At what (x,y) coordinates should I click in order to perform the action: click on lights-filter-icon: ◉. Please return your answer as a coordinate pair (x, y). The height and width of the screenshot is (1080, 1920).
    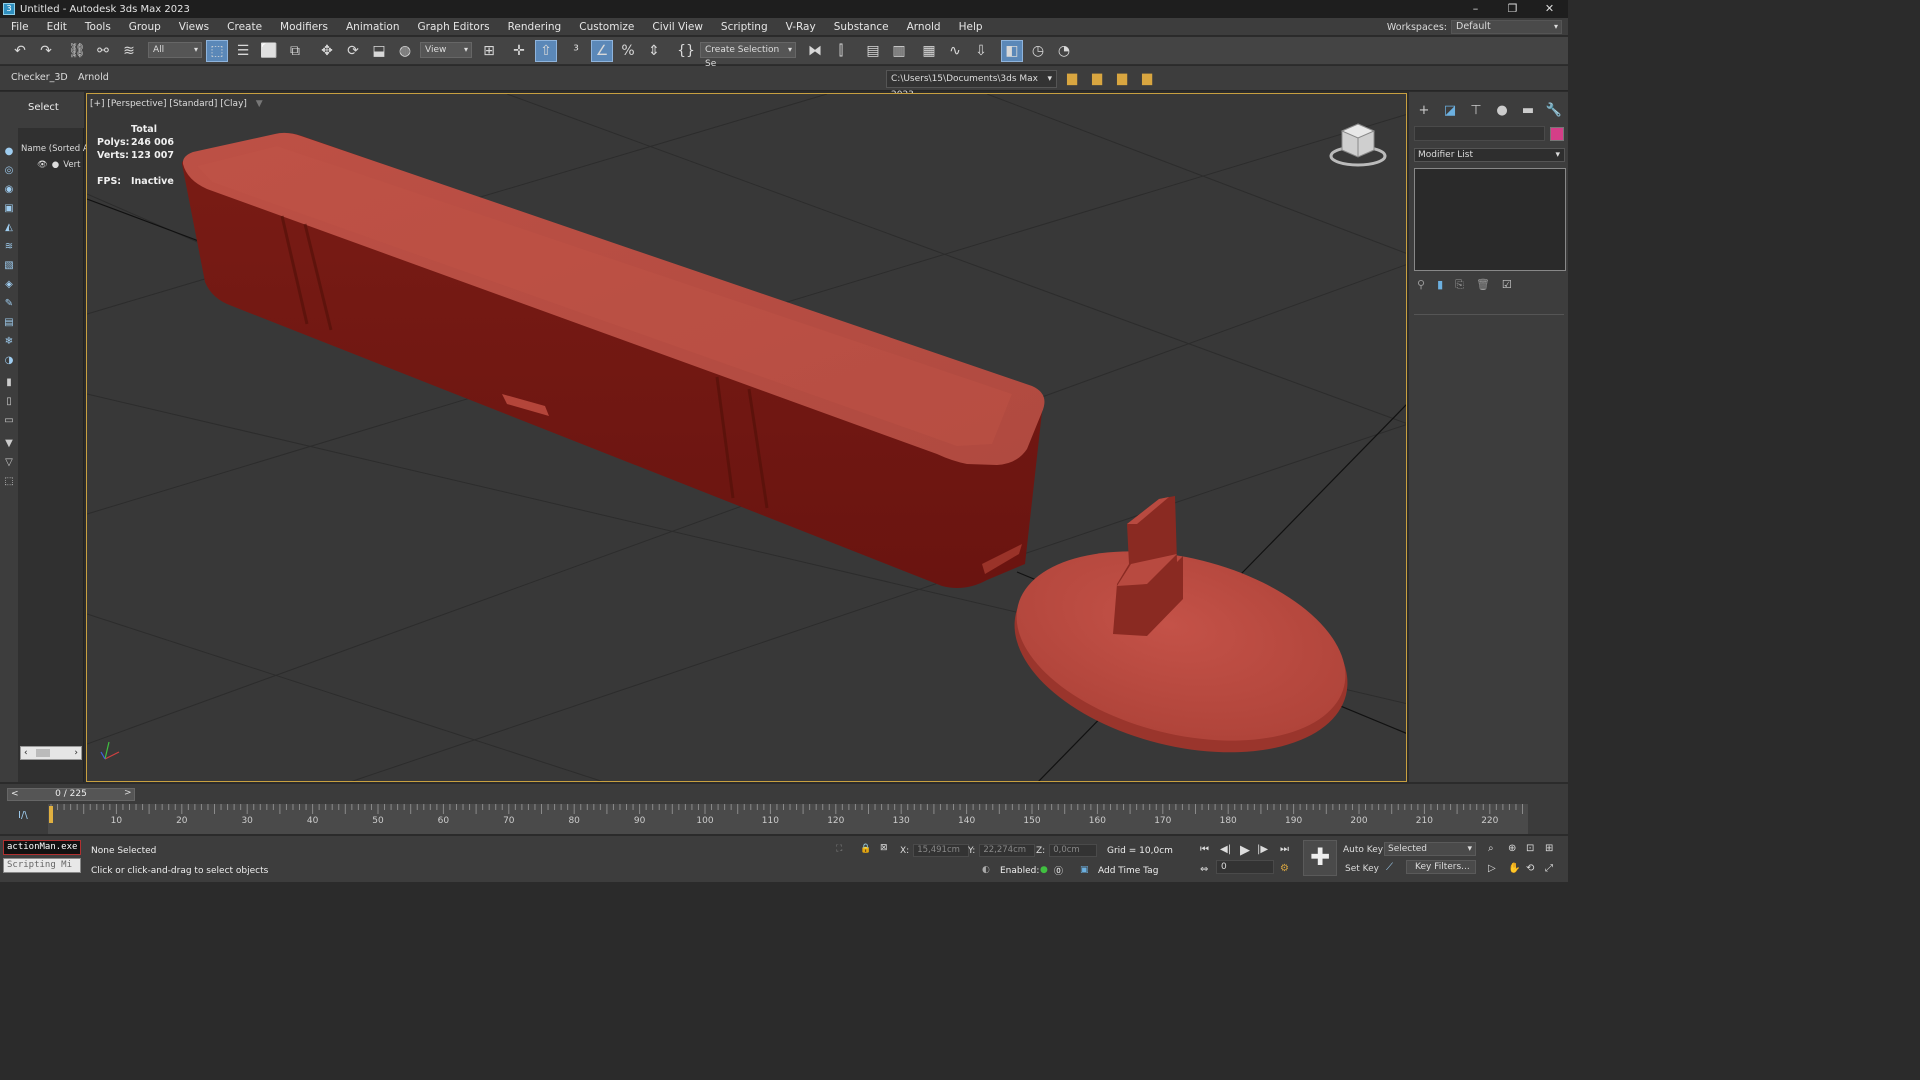
    Looking at the image, I should click on (9, 190).